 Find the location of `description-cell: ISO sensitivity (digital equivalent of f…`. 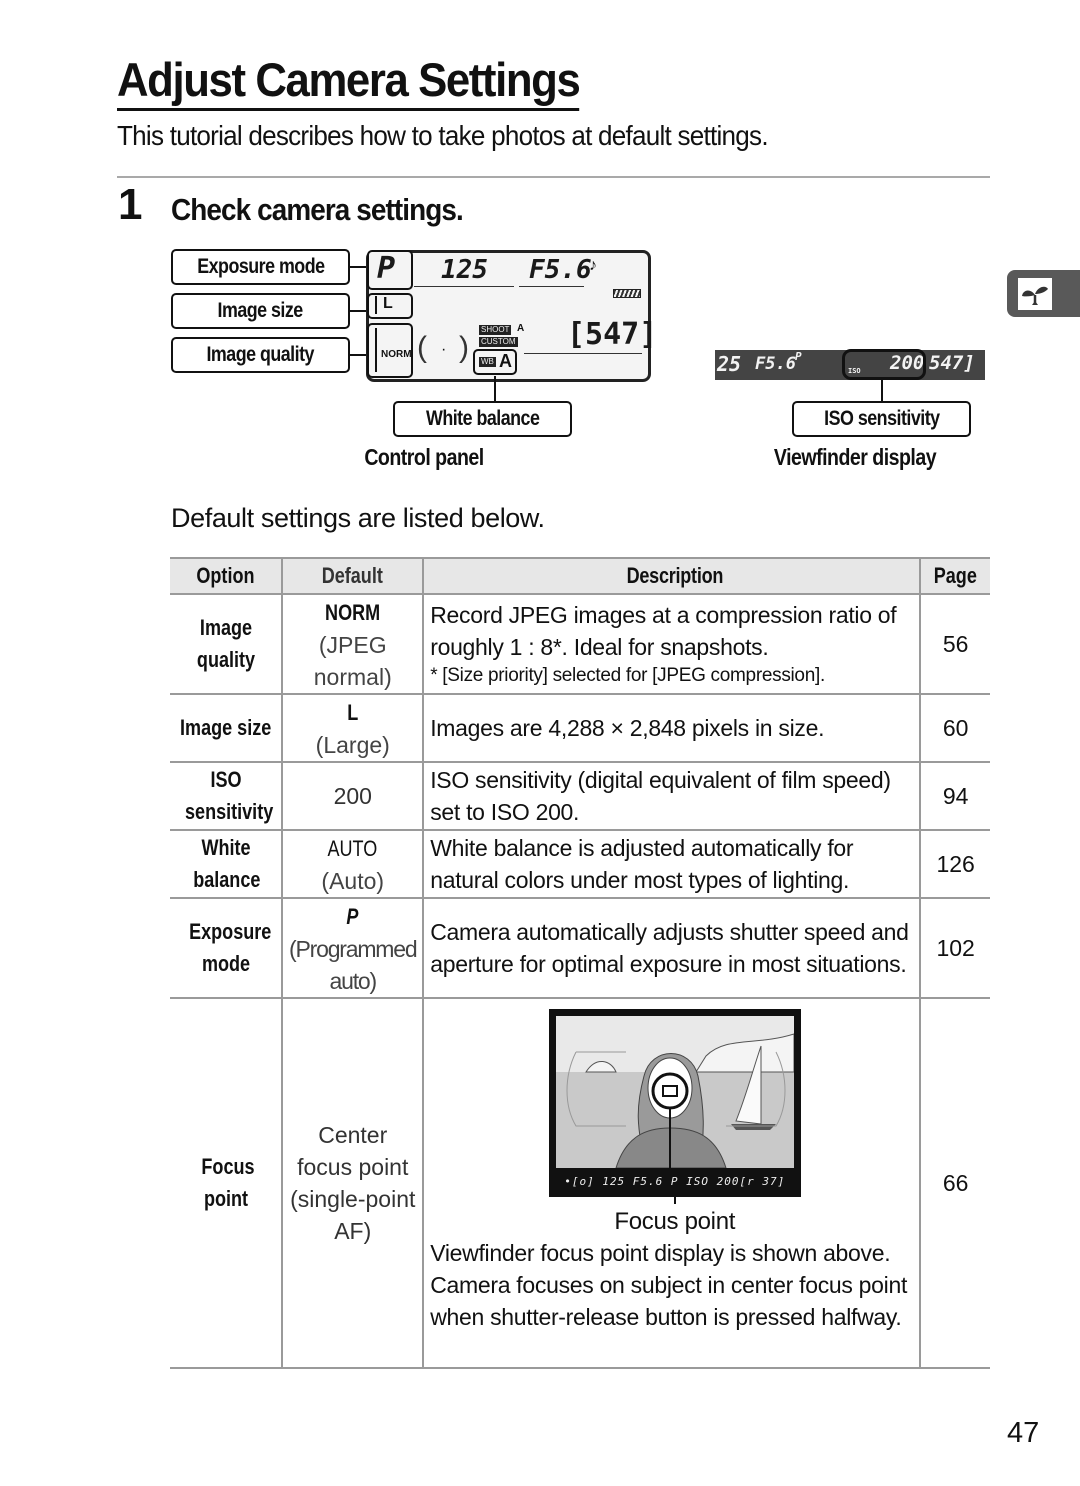

description-cell: ISO sensitivity (digital equivalent of f… is located at coordinates (671, 796).